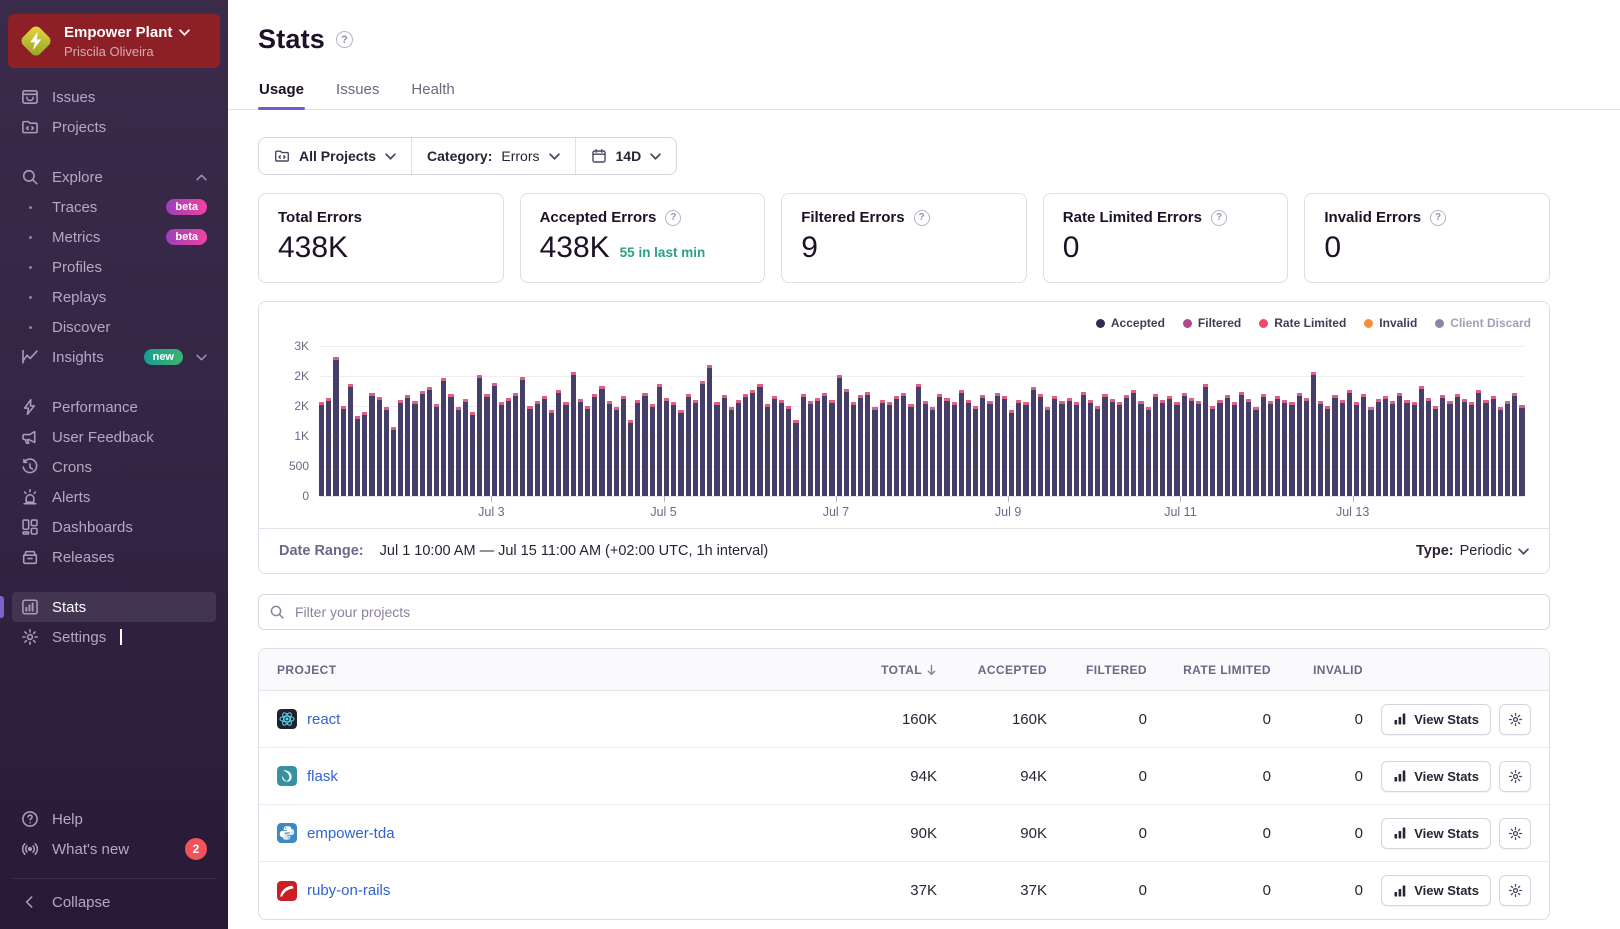  Describe the element at coordinates (114, 902) in the screenshot. I see `sidebar-item-collapse: Collapse` at that location.